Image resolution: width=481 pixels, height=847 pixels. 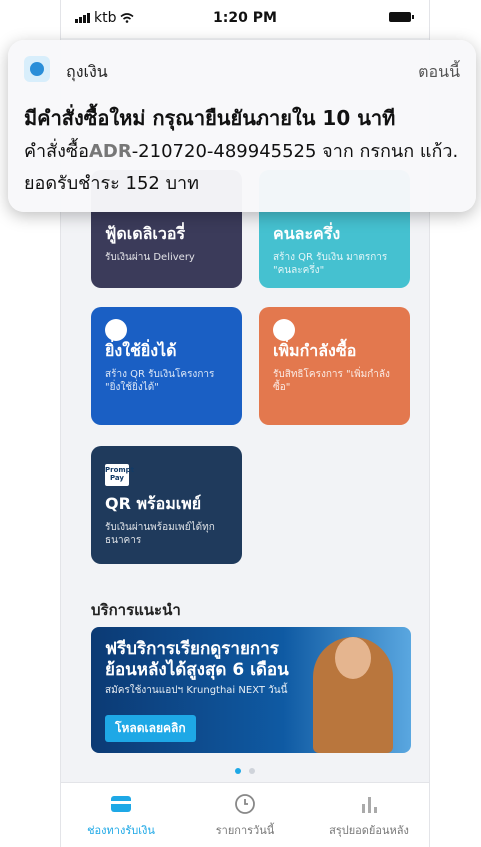 What do you see at coordinates (439, 71) in the screenshot?
I see `notification-time: ตอนนี้` at bounding box center [439, 71].